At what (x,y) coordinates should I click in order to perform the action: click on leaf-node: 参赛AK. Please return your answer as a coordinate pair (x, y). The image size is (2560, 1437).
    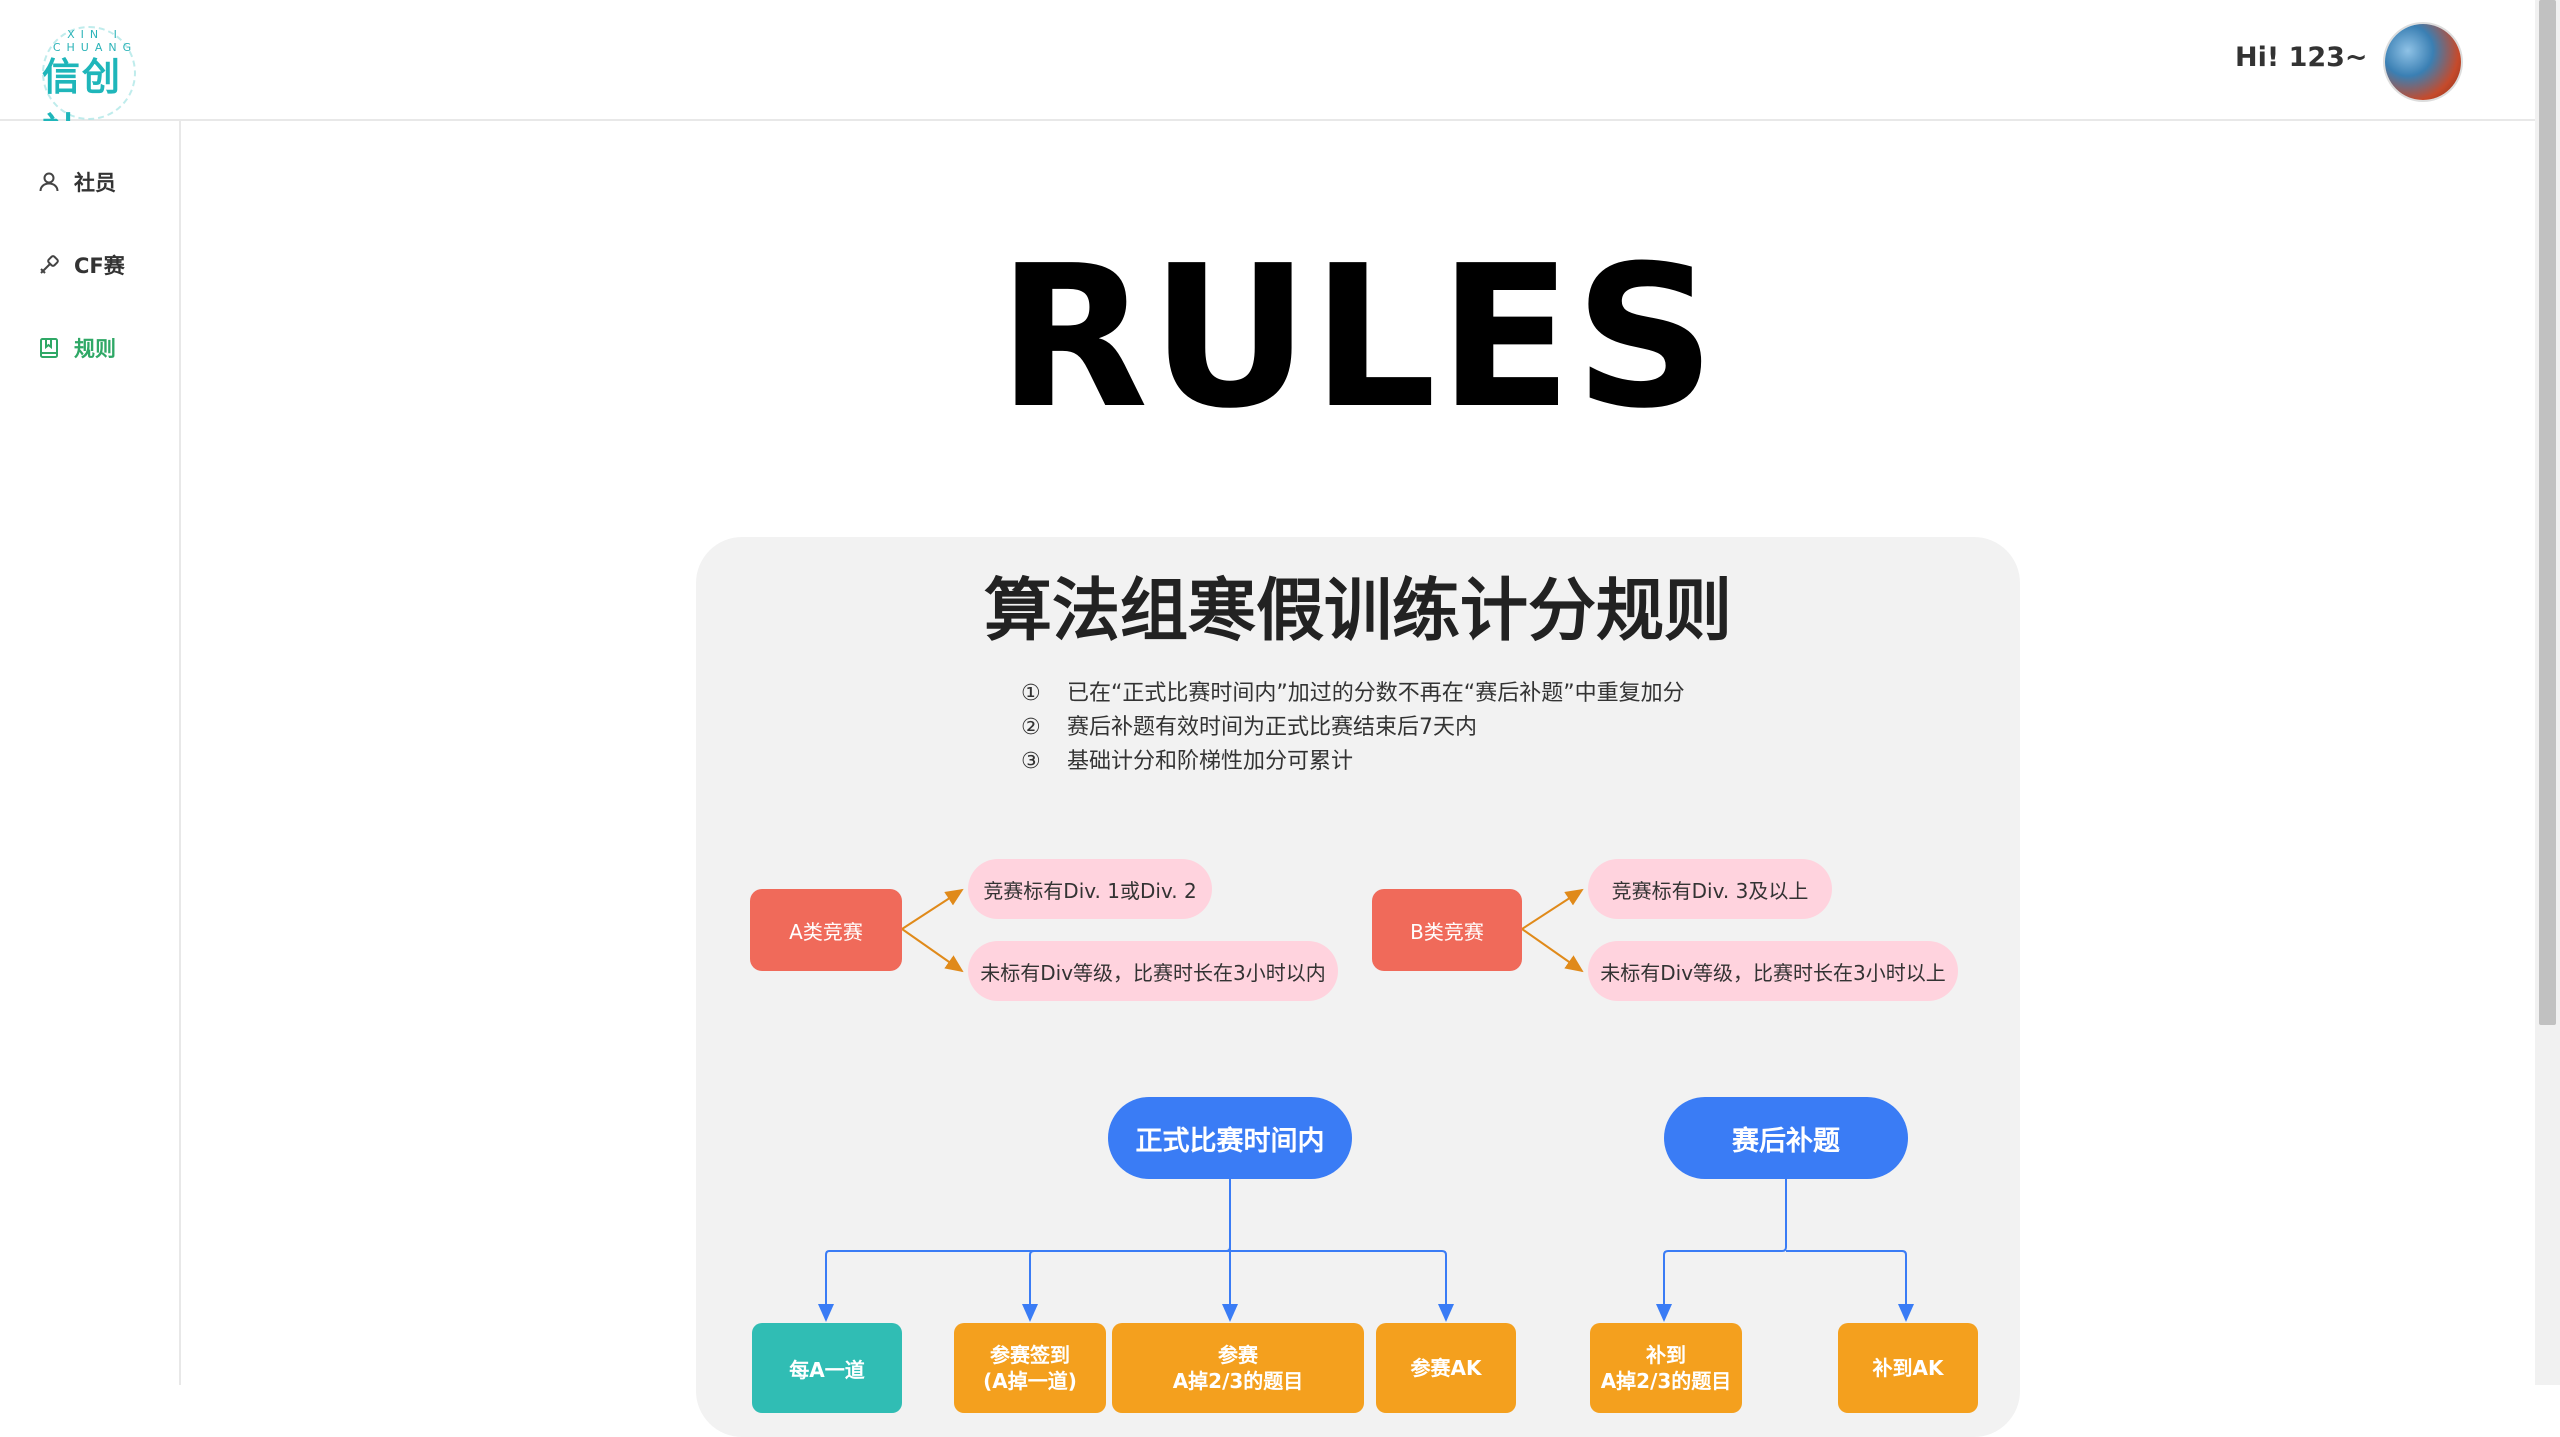
    Looking at the image, I should click on (1446, 1368).